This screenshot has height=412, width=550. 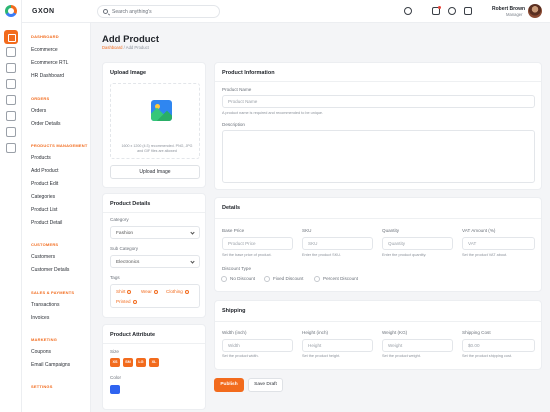 What do you see at coordinates (535, 11) in the screenshot?
I see `avatar` at bounding box center [535, 11].